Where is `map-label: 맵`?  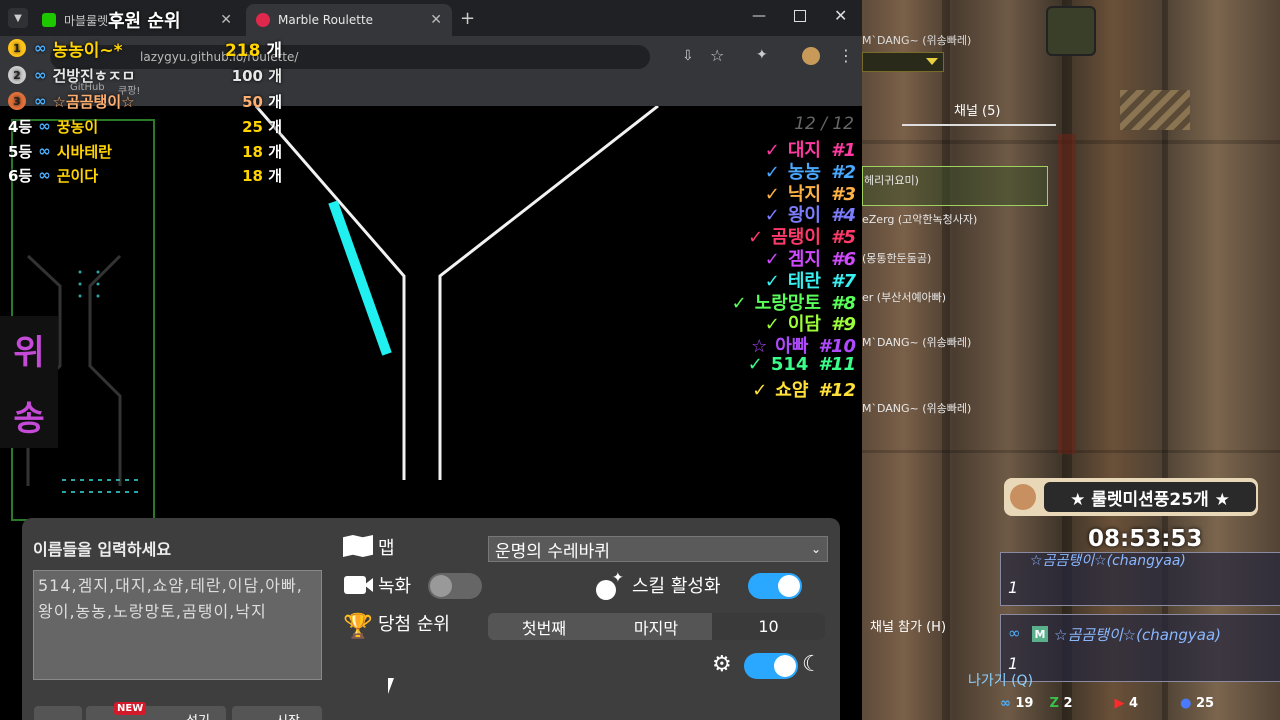 map-label: 맵 is located at coordinates (386, 548).